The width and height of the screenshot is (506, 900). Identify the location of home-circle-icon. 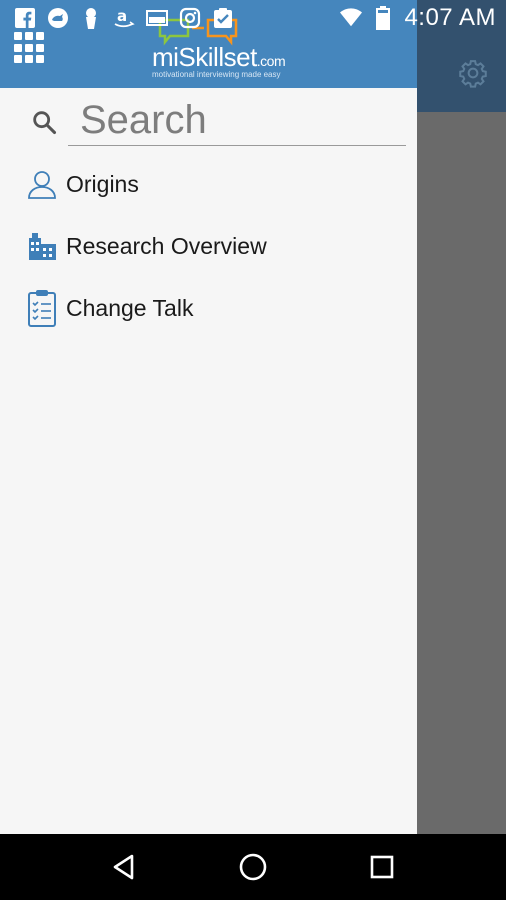
(253, 867).